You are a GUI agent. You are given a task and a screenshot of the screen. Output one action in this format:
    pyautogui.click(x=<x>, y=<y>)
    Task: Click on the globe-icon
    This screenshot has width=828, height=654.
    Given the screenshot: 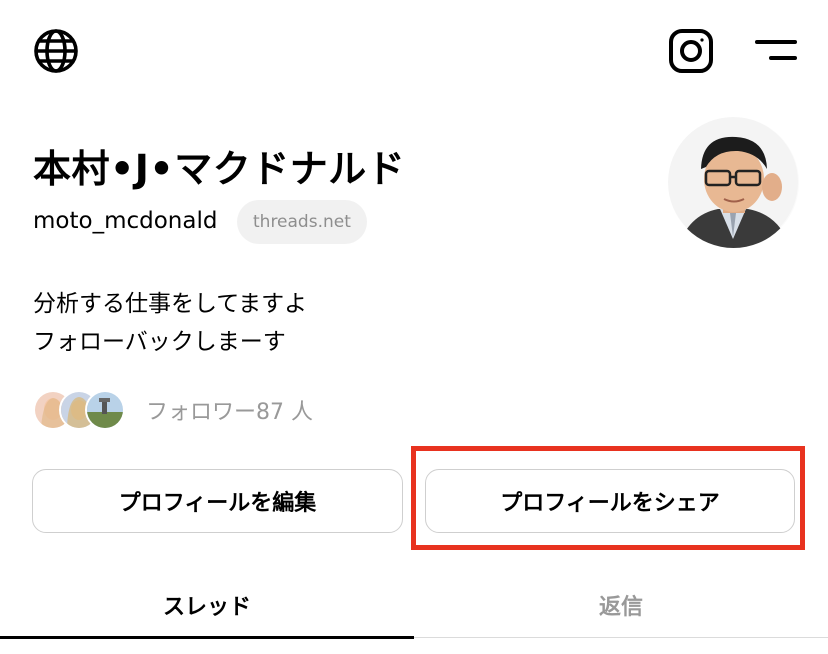 What is the action you would take?
    pyautogui.click(x=56, y=51)
    